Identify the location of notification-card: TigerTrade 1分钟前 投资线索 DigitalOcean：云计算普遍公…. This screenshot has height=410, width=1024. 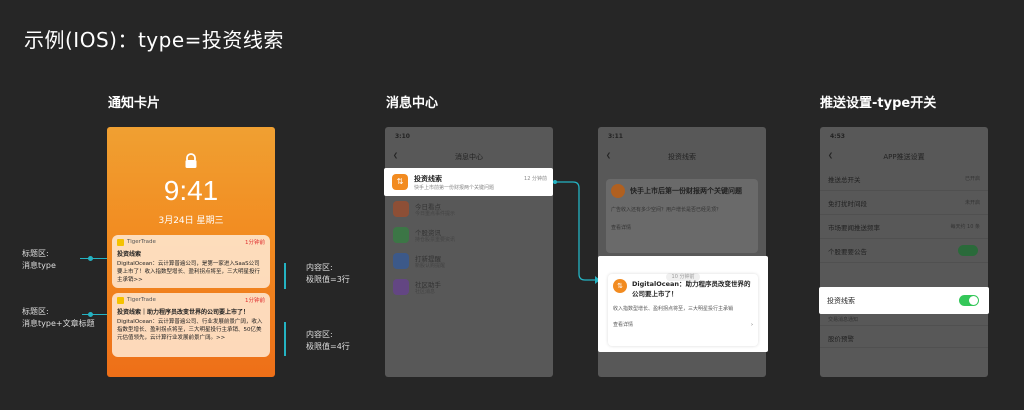
(191, 261).